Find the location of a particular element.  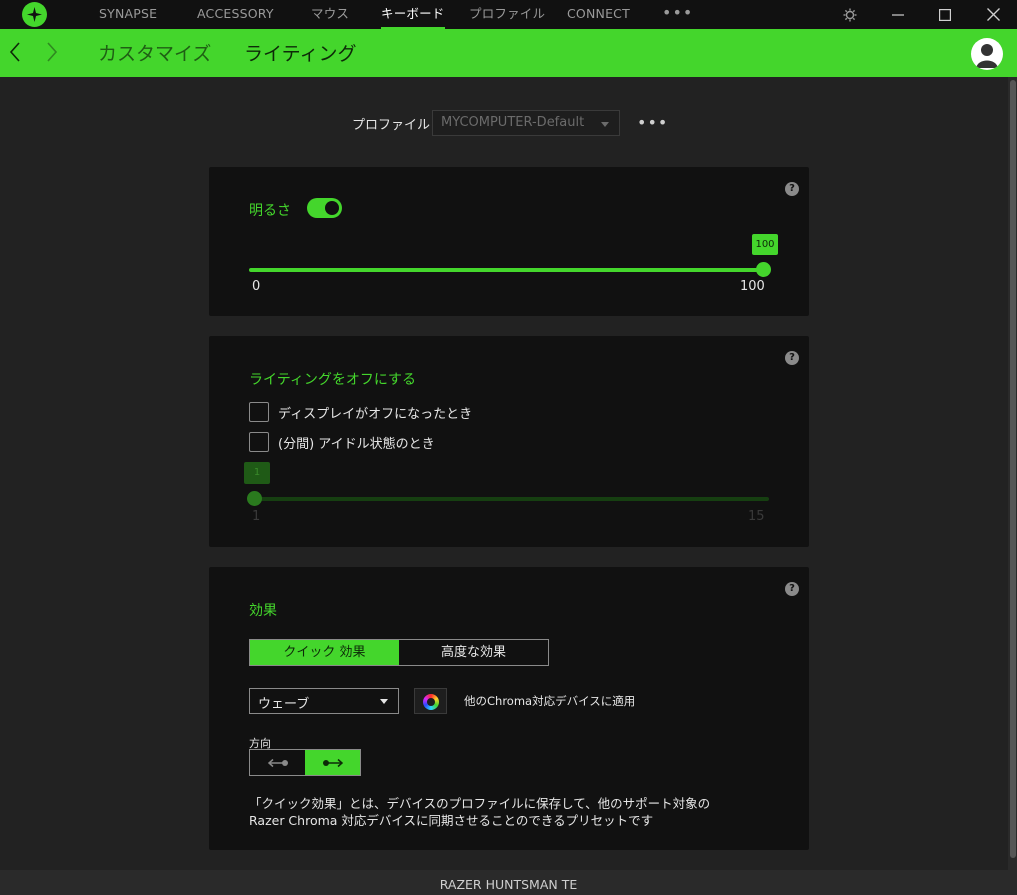

nav-profiles: プロファイル is located at coordinates (507, 14).